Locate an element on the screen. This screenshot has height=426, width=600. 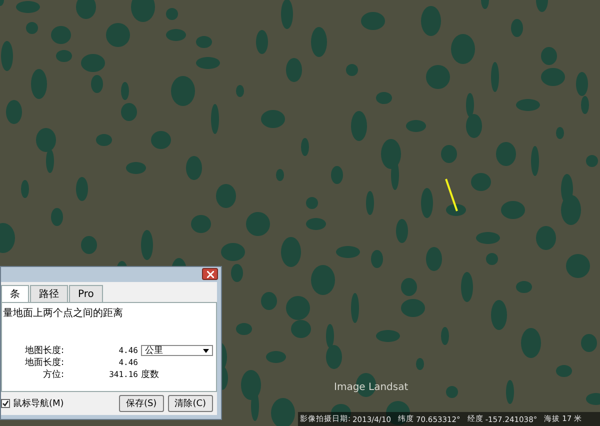
close-icon is located at coordinates (210, 274).